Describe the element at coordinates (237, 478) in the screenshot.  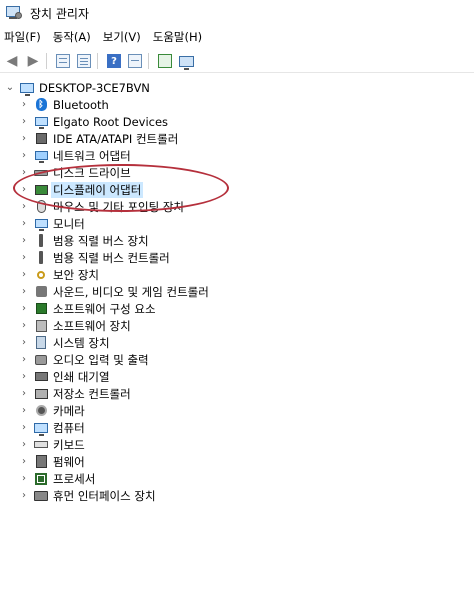
I see `tree-item-processor: › 프로세서` at that location.